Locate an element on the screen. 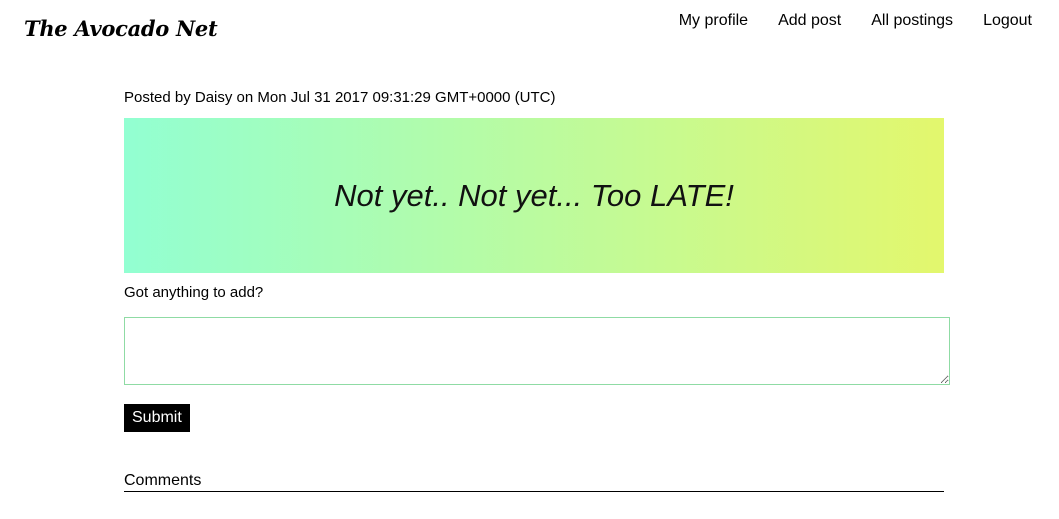  comments-heading: Comments is located at coordinates (534, 482).